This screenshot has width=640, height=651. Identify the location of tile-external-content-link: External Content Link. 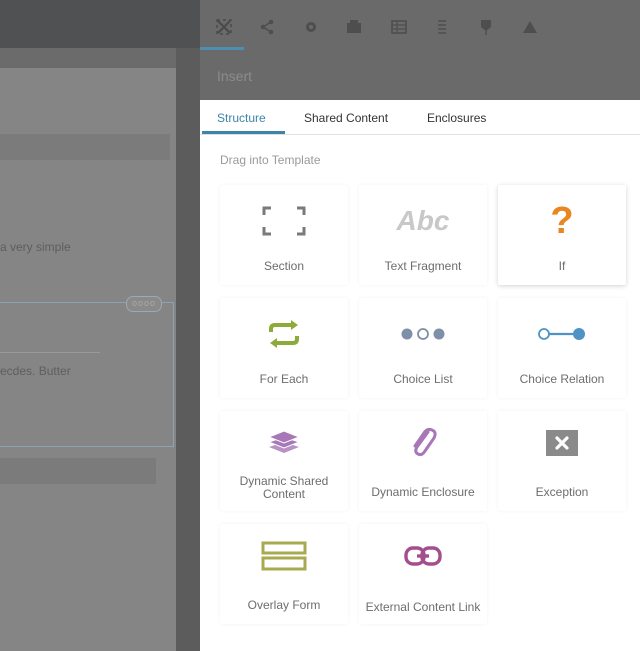
(423, 574).